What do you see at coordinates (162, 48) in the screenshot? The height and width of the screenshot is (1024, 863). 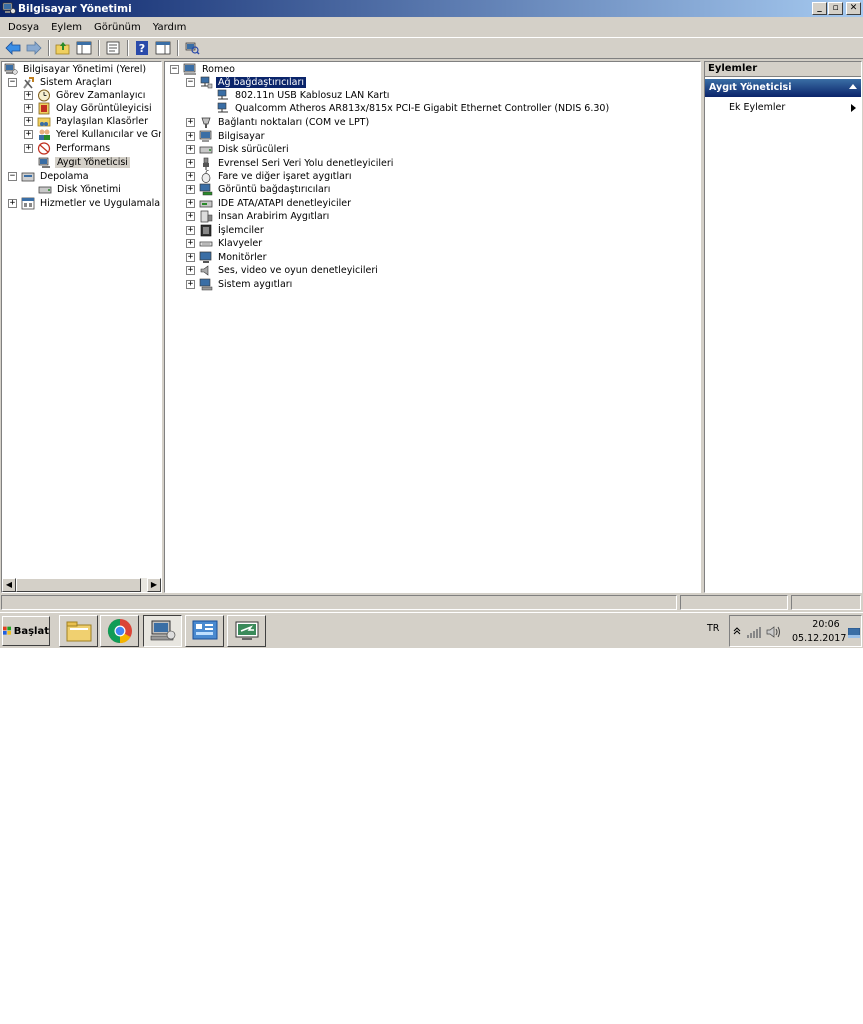 I see `show-action-pane-button` at bounding box center [162, 48].